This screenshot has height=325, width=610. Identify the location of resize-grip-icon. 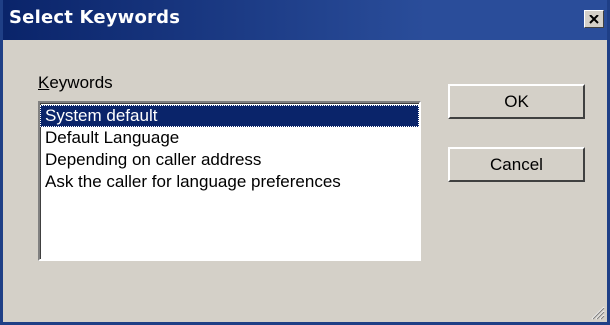
(596, 311).